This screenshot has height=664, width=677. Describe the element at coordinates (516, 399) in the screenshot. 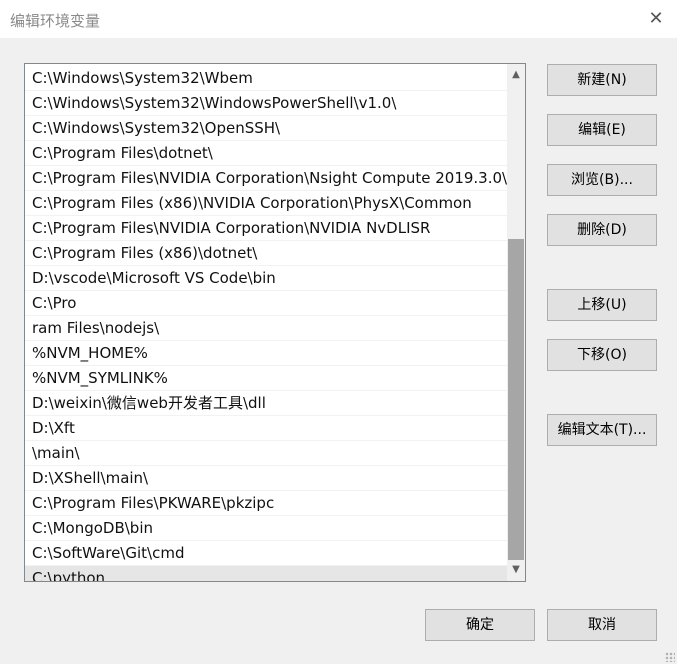

I see `scrollbar-thumb` at that location.